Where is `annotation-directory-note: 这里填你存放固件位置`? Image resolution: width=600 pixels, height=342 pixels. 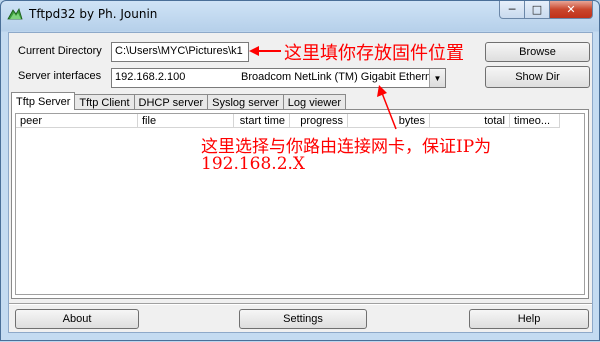 annotation-directory-note: 这里填你存放固件位置 is located at coordinates (374, 53).